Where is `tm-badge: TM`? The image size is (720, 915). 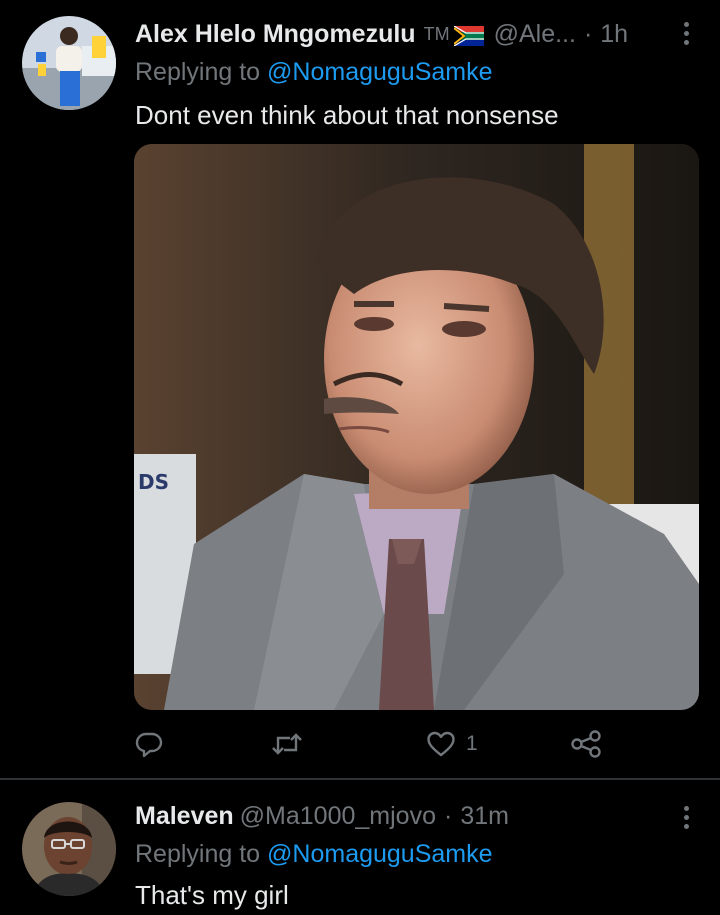 tm-badge: TM is located at coordinates (436, 33).